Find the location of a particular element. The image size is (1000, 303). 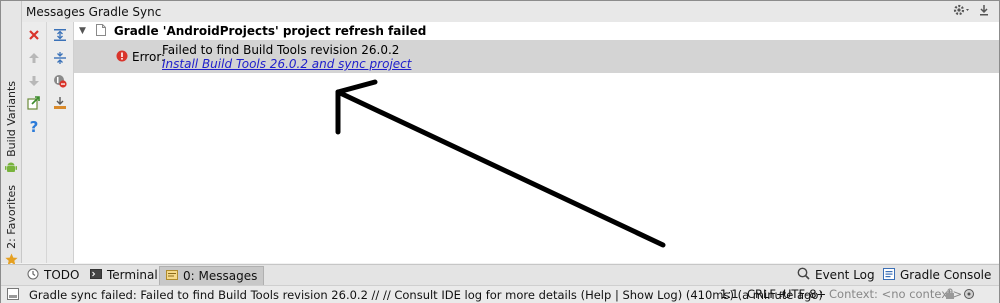

previous-message-icon is located at coordinates (34, 58).